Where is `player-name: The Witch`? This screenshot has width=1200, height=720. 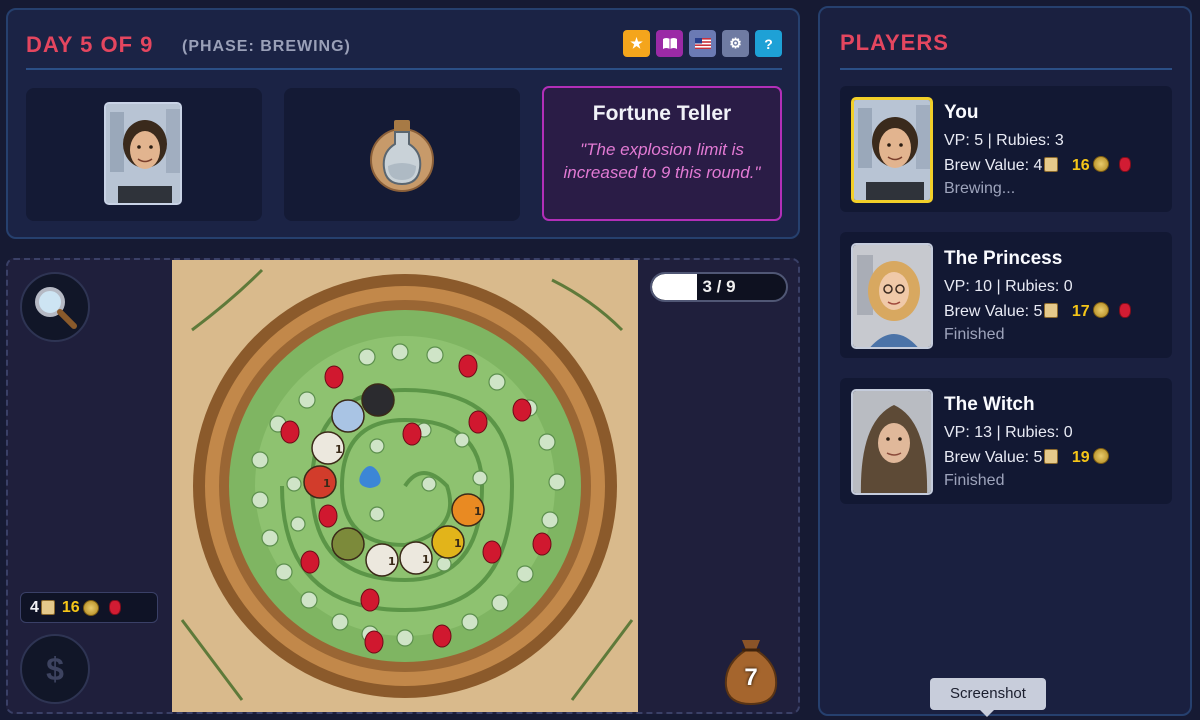 player-name: The Witch is located at coordinates (989, 404).